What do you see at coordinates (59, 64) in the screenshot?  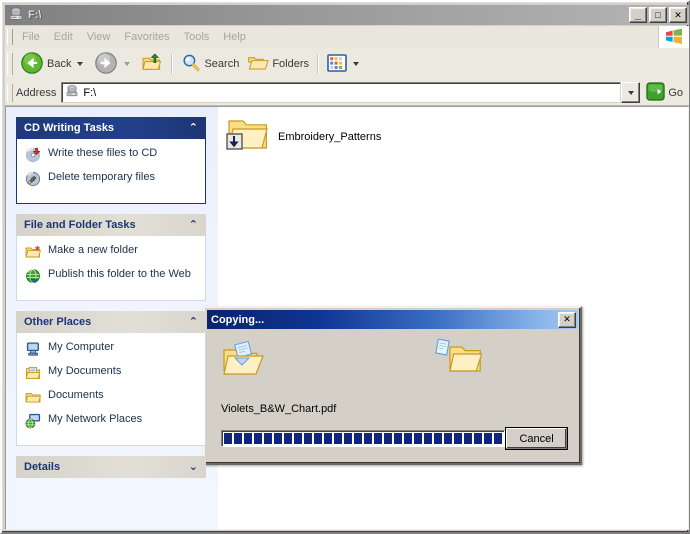 I see `back-label: Back` at bounding box center [59, 64].